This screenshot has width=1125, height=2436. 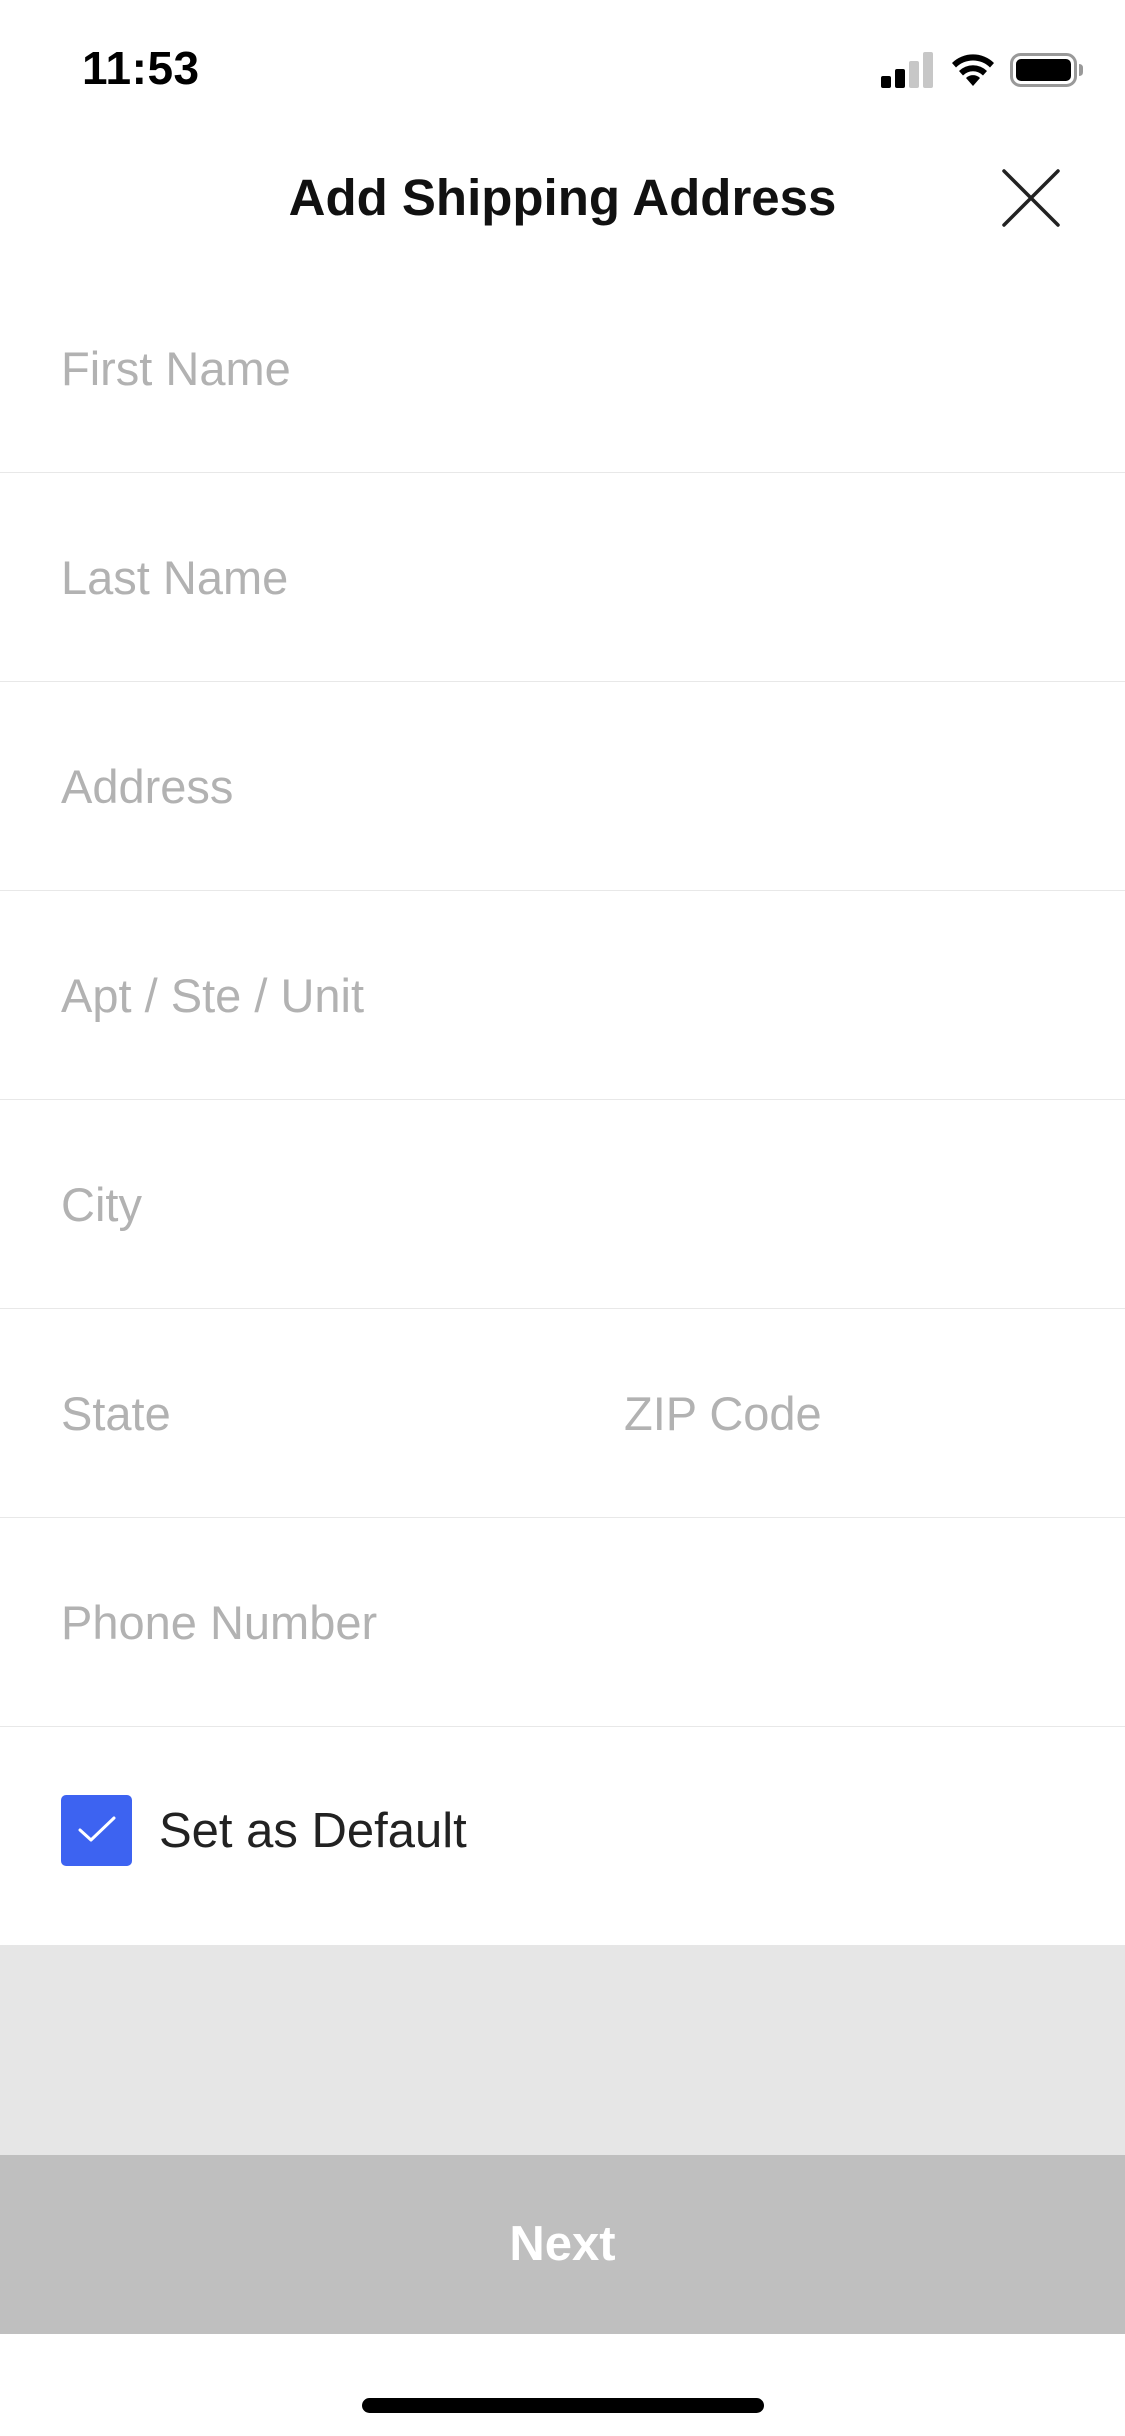 I want to click on last-name-field, so click(x=561, y=577).